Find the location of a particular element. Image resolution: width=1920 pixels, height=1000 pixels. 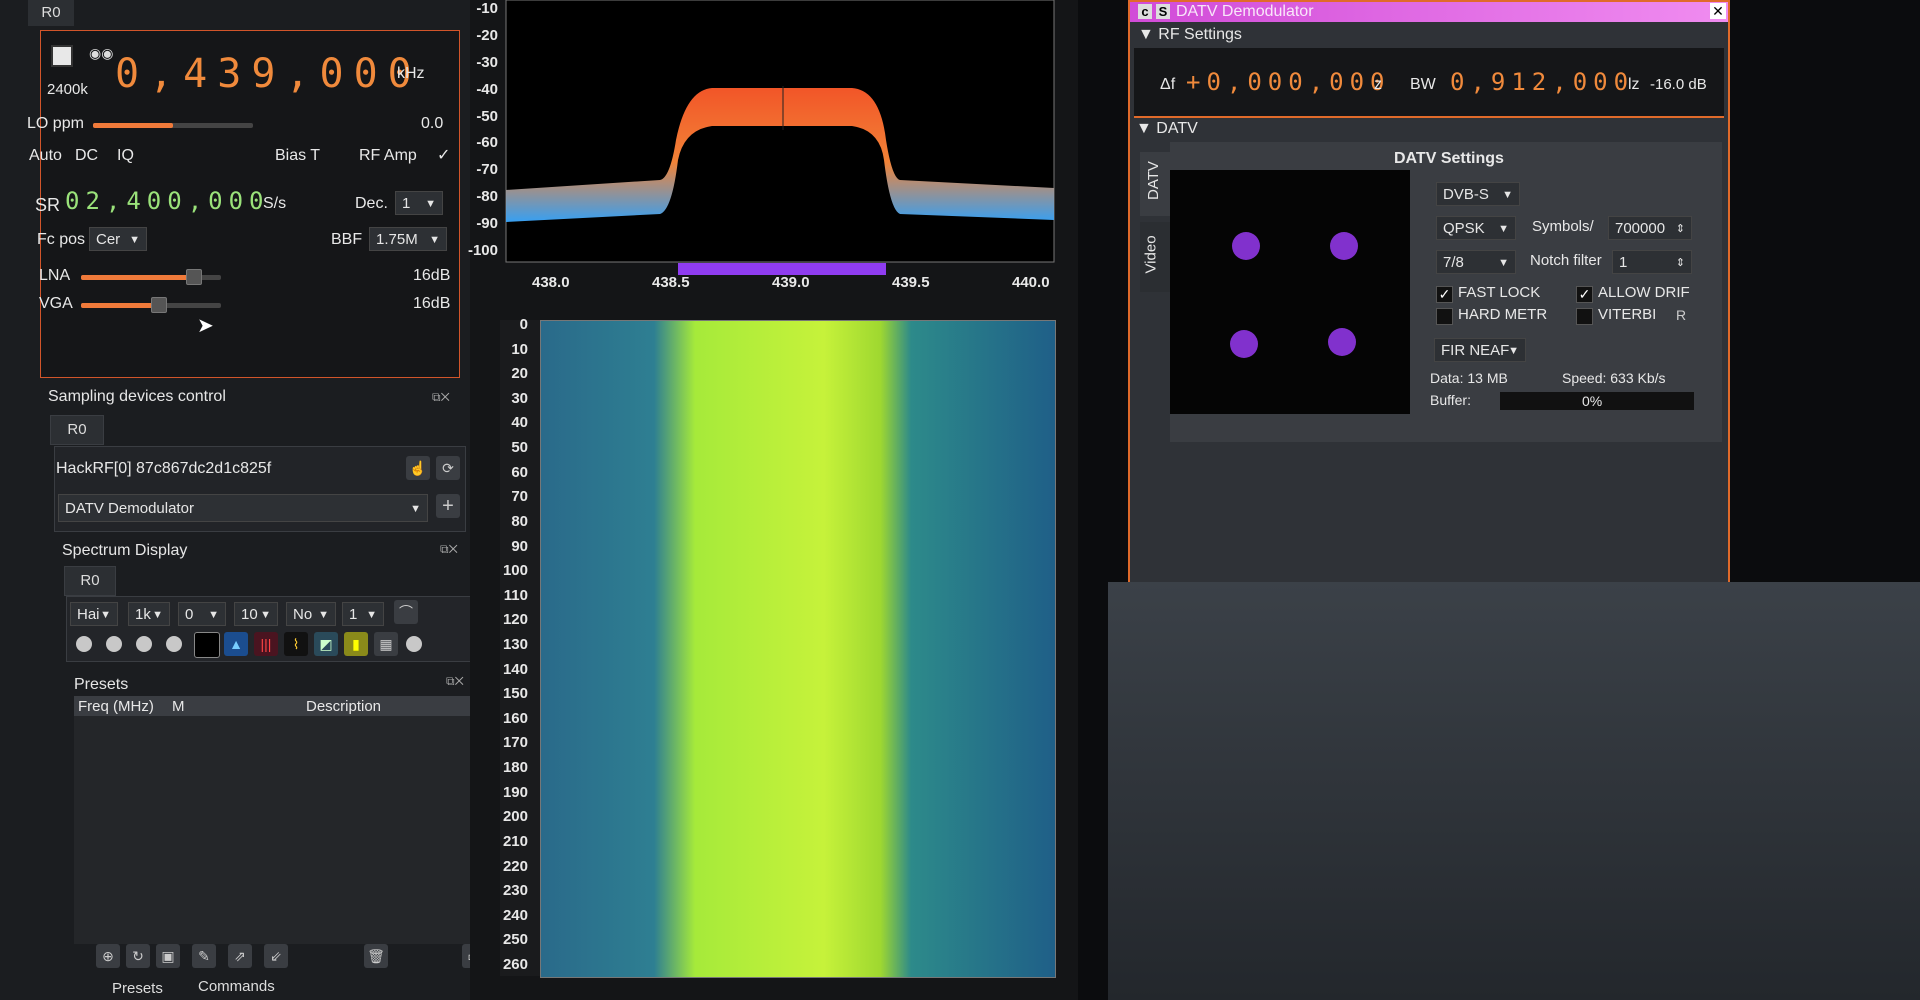

spectrum-y-tick-7: -80 is located at coordinates (487, 196).